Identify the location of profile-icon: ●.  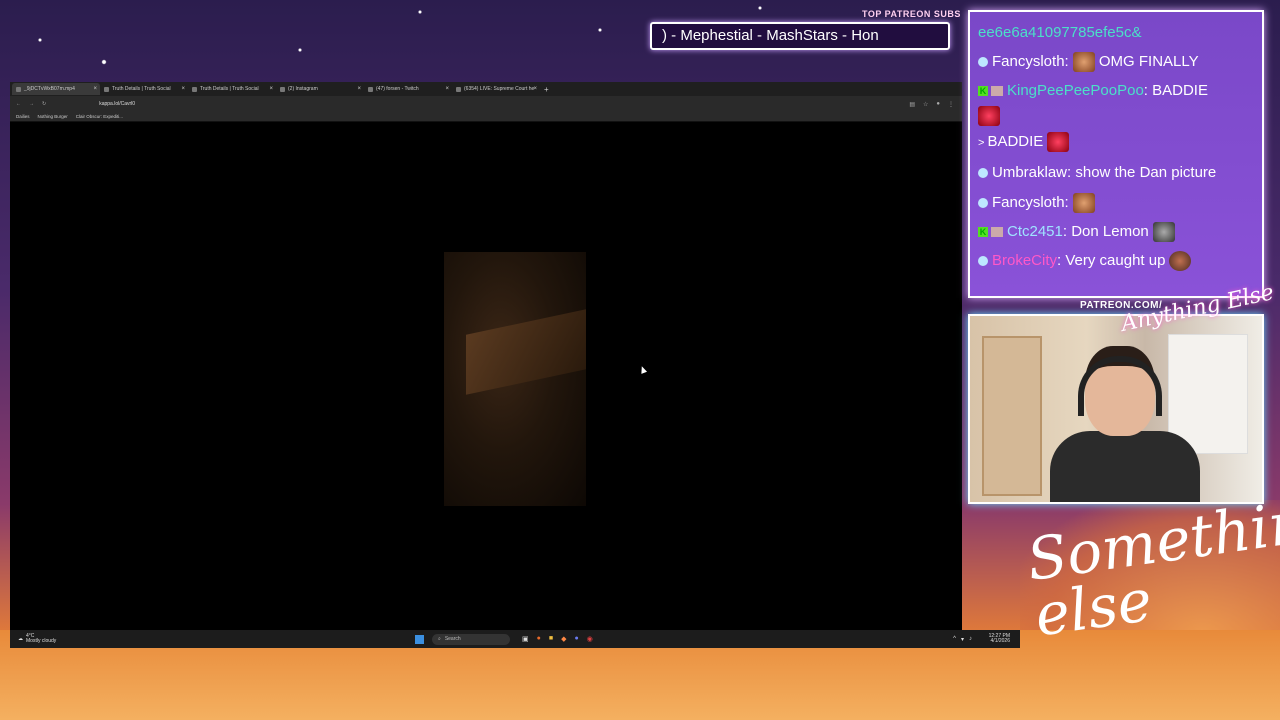
(938, 104).